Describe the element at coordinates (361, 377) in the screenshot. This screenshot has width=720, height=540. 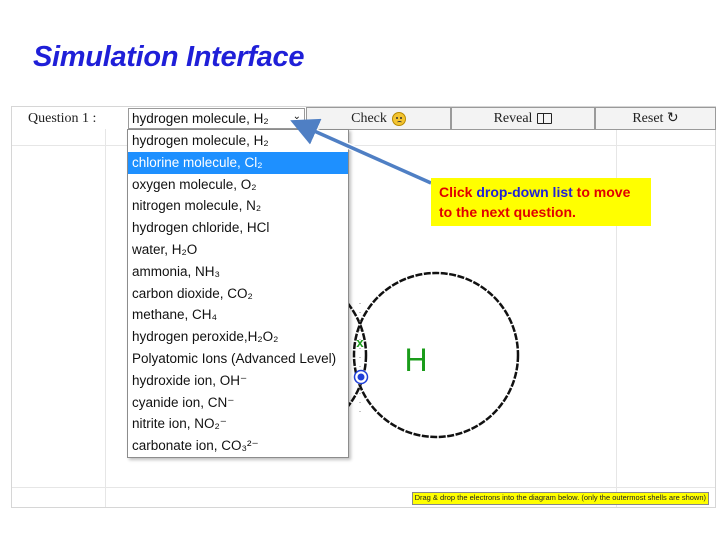
I see `electron-dot-core` at that location.